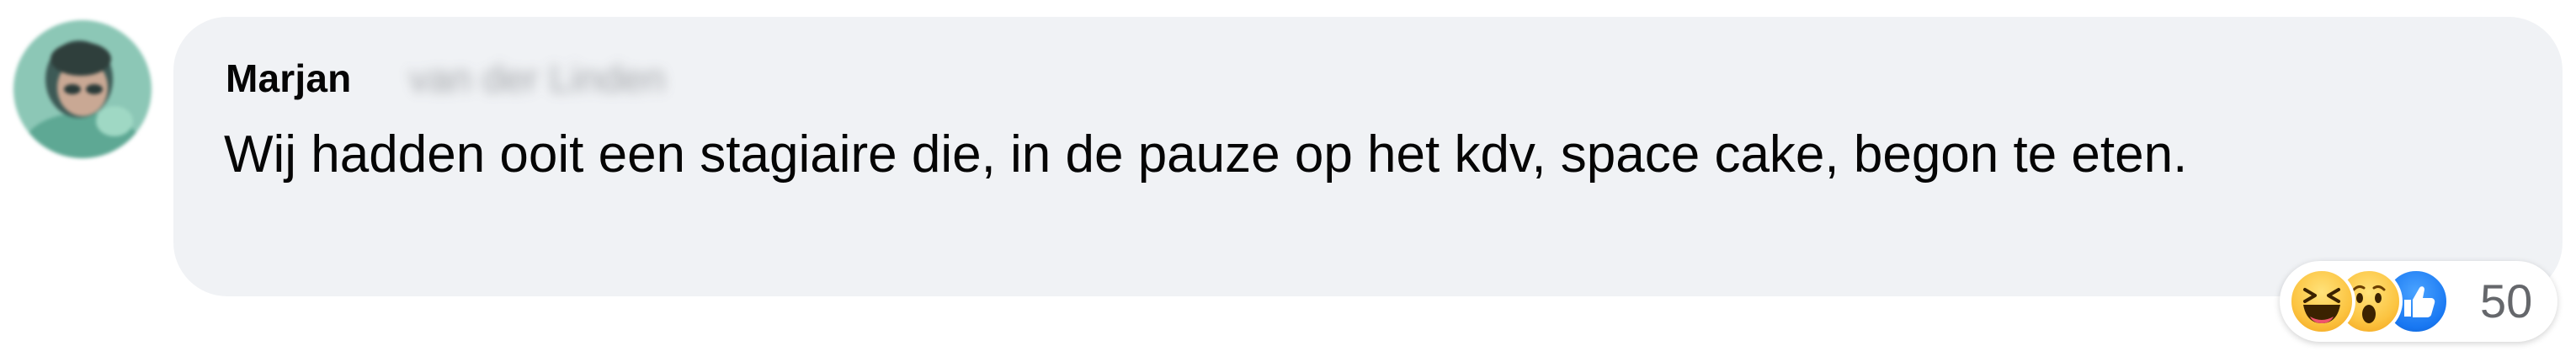 The width and height of the screenshot is (2576, 362). Describe the element at coordinates (289, 78) in the screenshot. I see `author-name: Marjan` at that location.